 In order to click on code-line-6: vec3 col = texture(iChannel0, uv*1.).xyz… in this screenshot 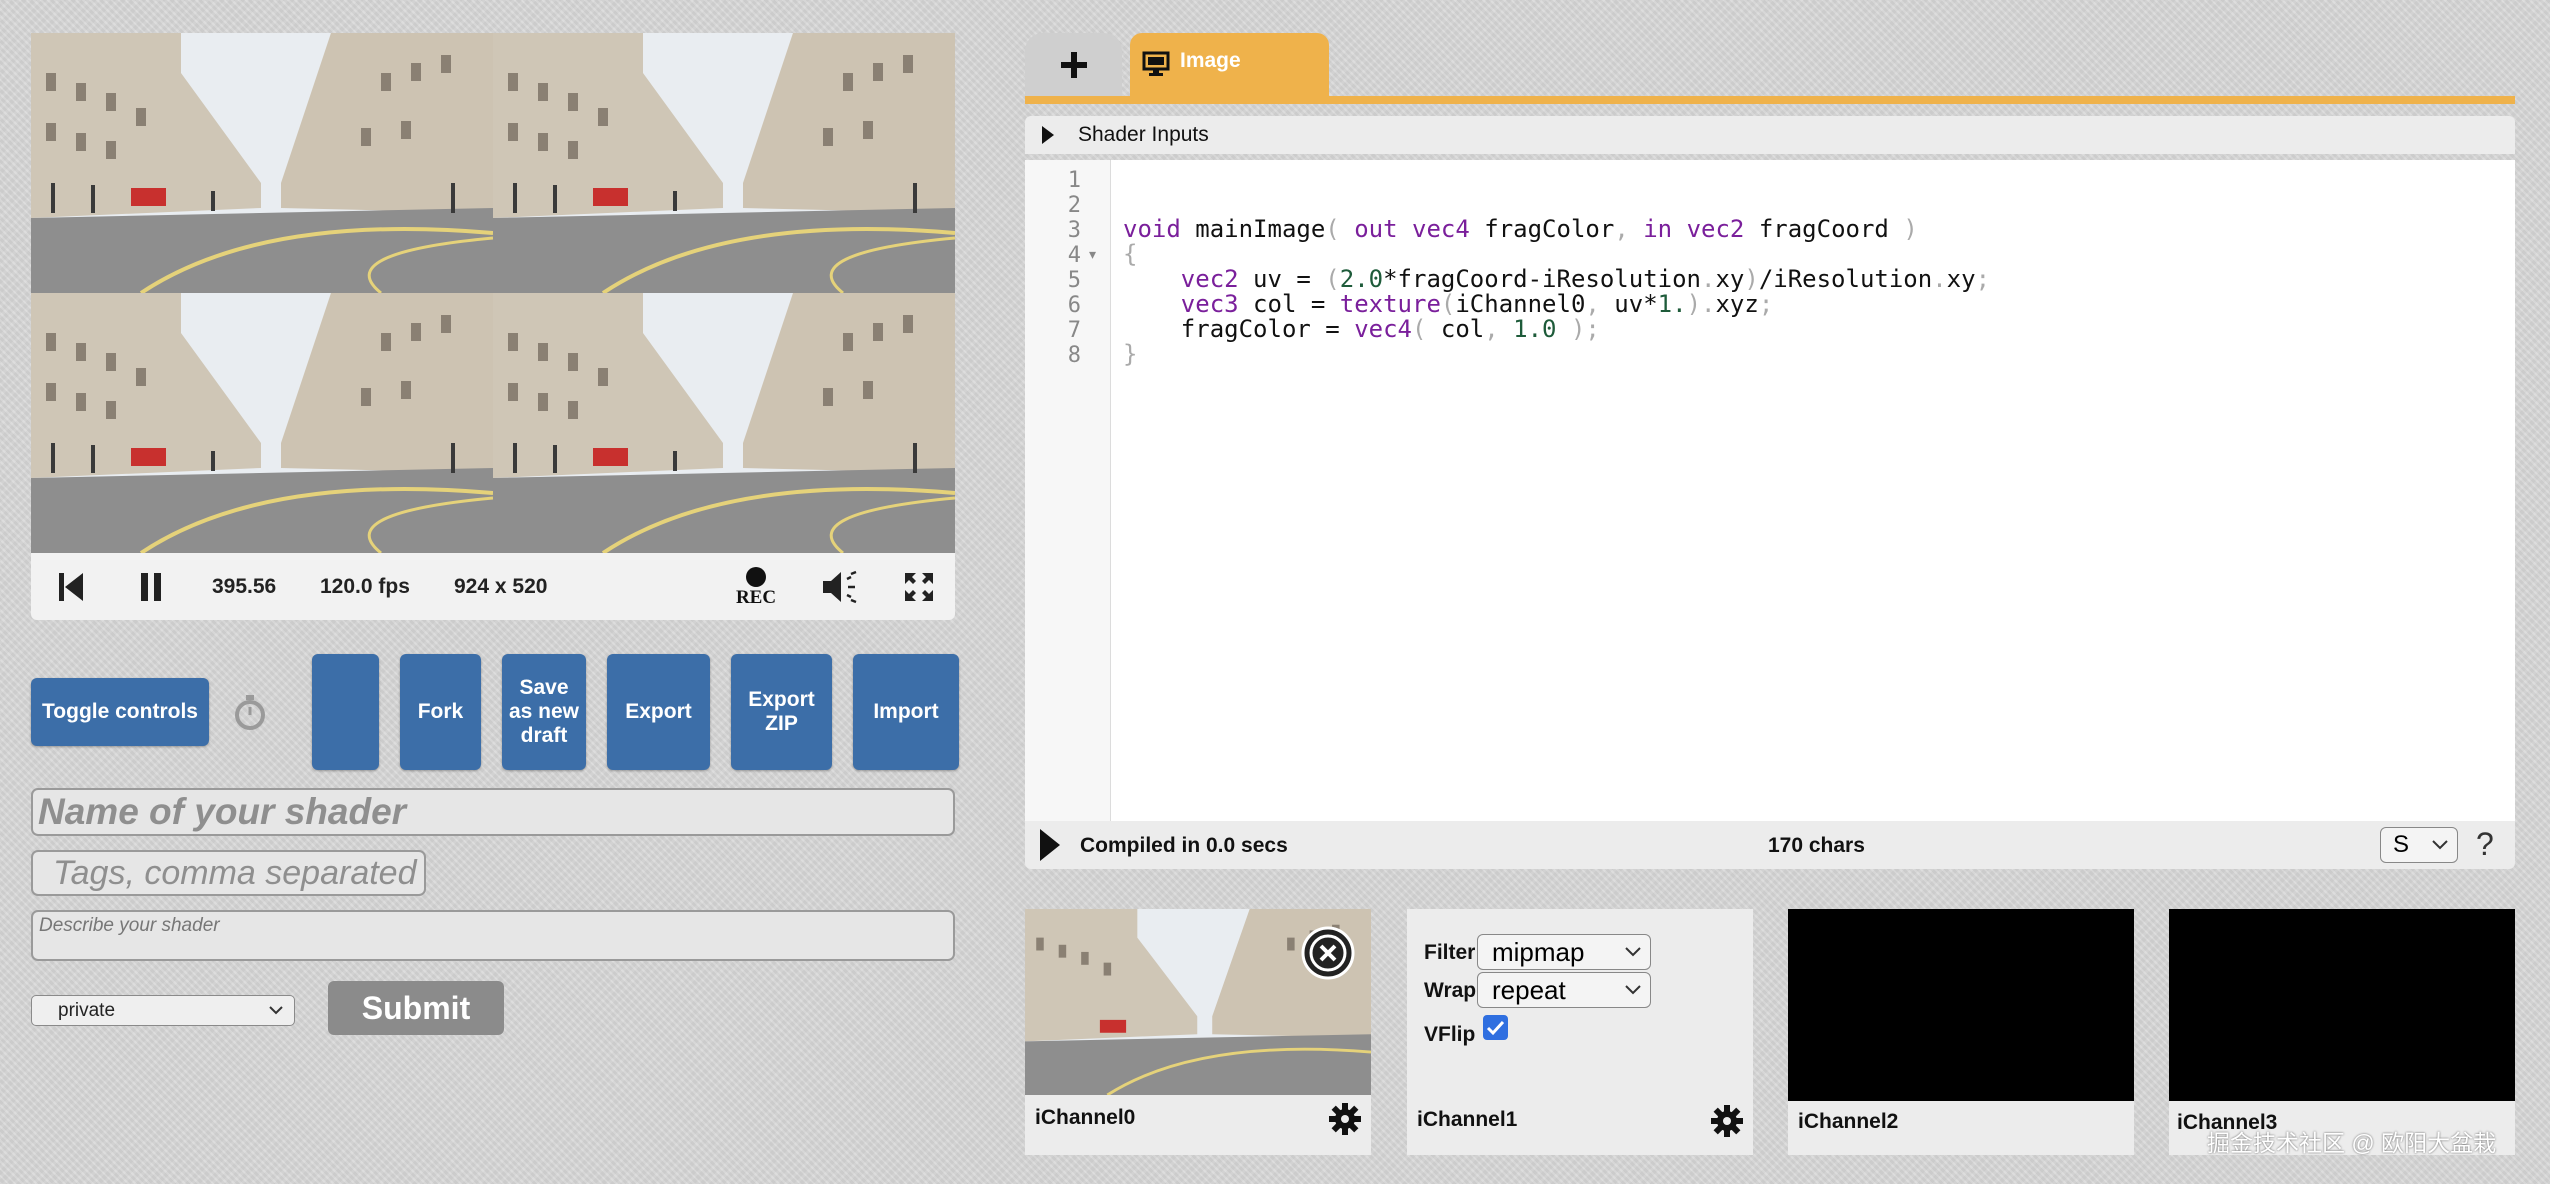, I will do `click(1477, 304)`.